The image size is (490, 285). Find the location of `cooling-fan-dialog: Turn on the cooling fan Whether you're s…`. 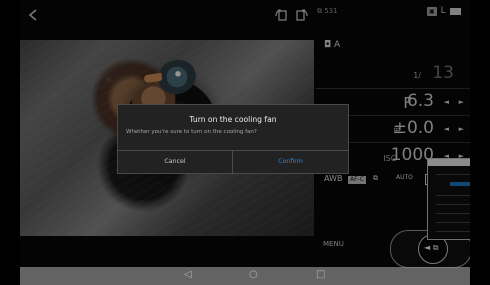

cooling-fan-dialog: Turn on the cooling fan Whether you're s… is located at coordinates (233, 139).